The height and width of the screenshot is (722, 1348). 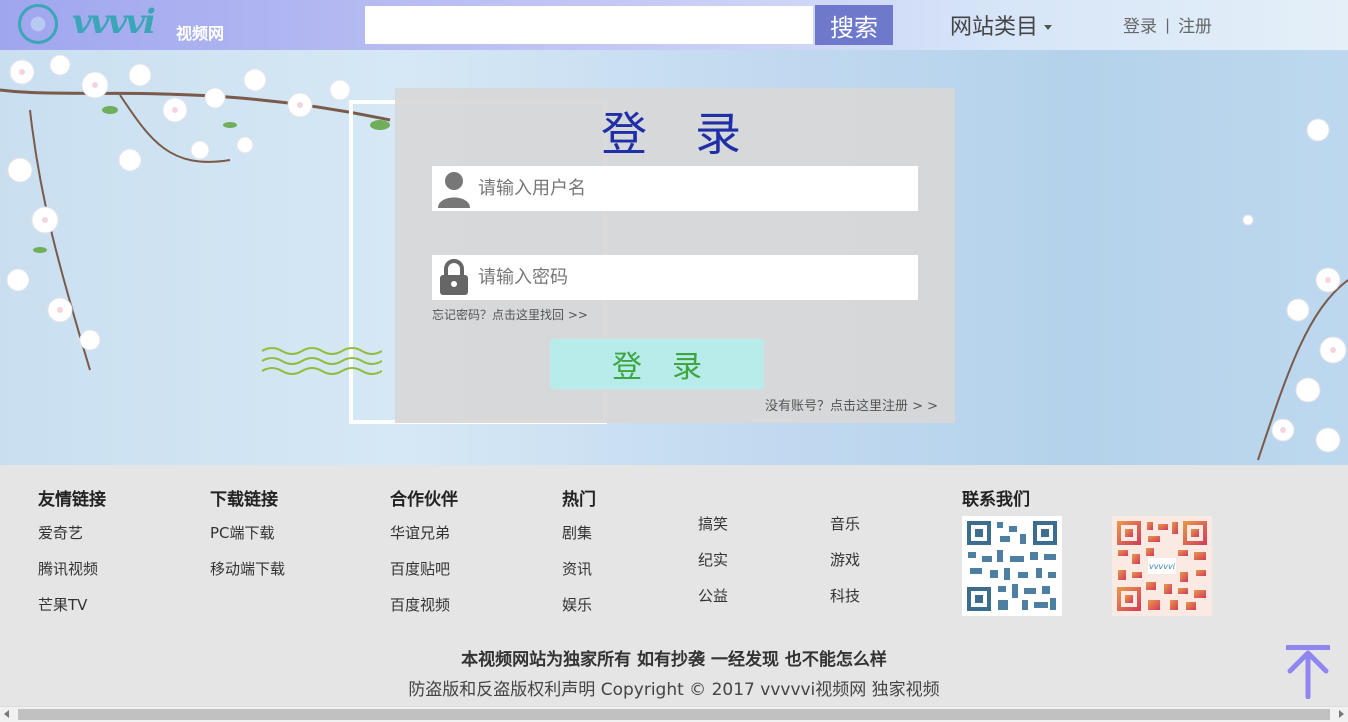 What do you see at coordinates (247, 532) in the screenshot?
I see `download-link: PC端下载` at bounding box center [247, 532].